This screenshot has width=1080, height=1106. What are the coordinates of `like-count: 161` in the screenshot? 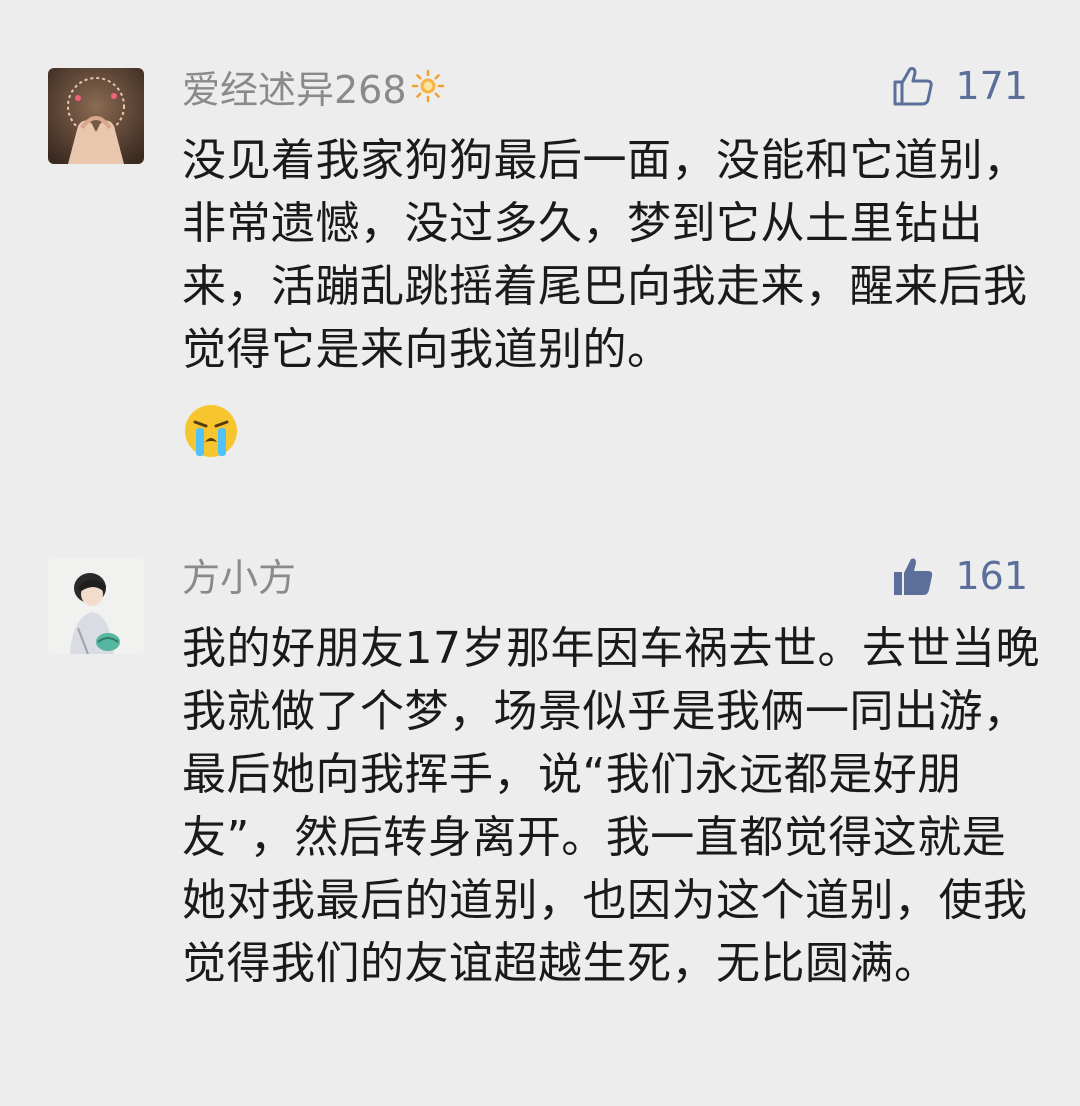 It's located at (991, 576).